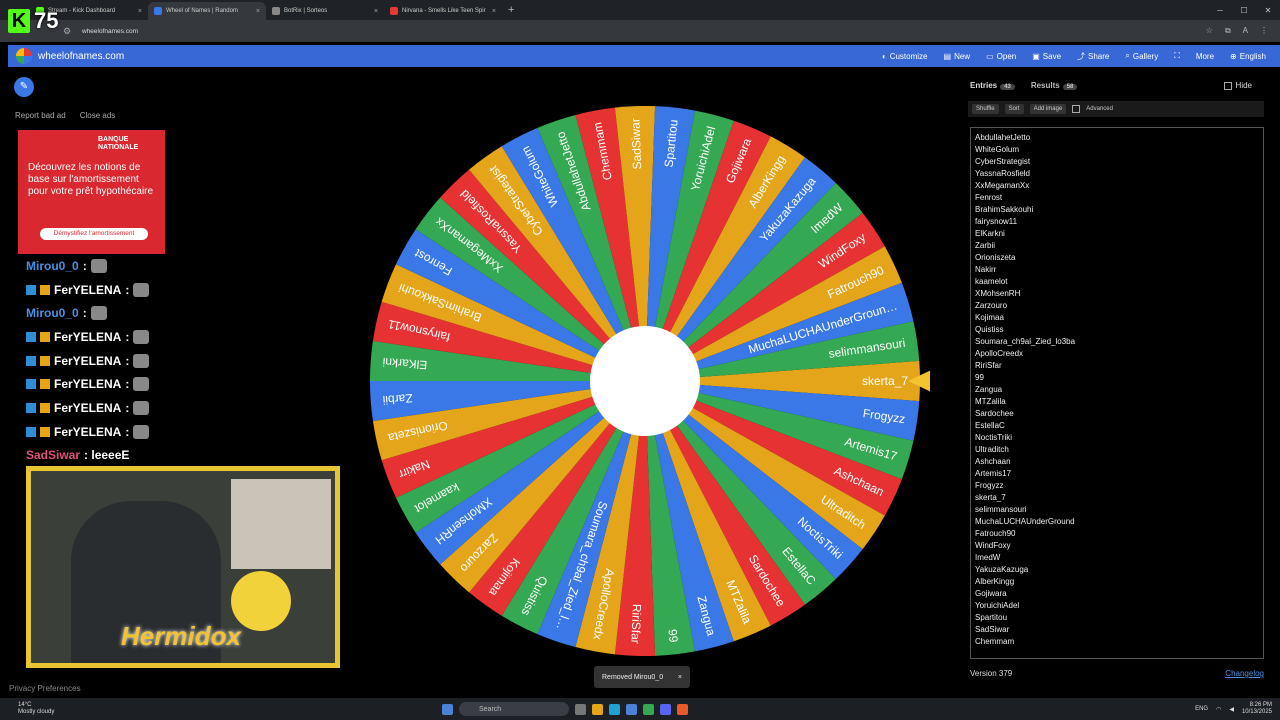 The height and width of the screenshot is (720, 1280). I want to click on ad-cta-button: Démystifiez l'amortissement, so click(94, 234).